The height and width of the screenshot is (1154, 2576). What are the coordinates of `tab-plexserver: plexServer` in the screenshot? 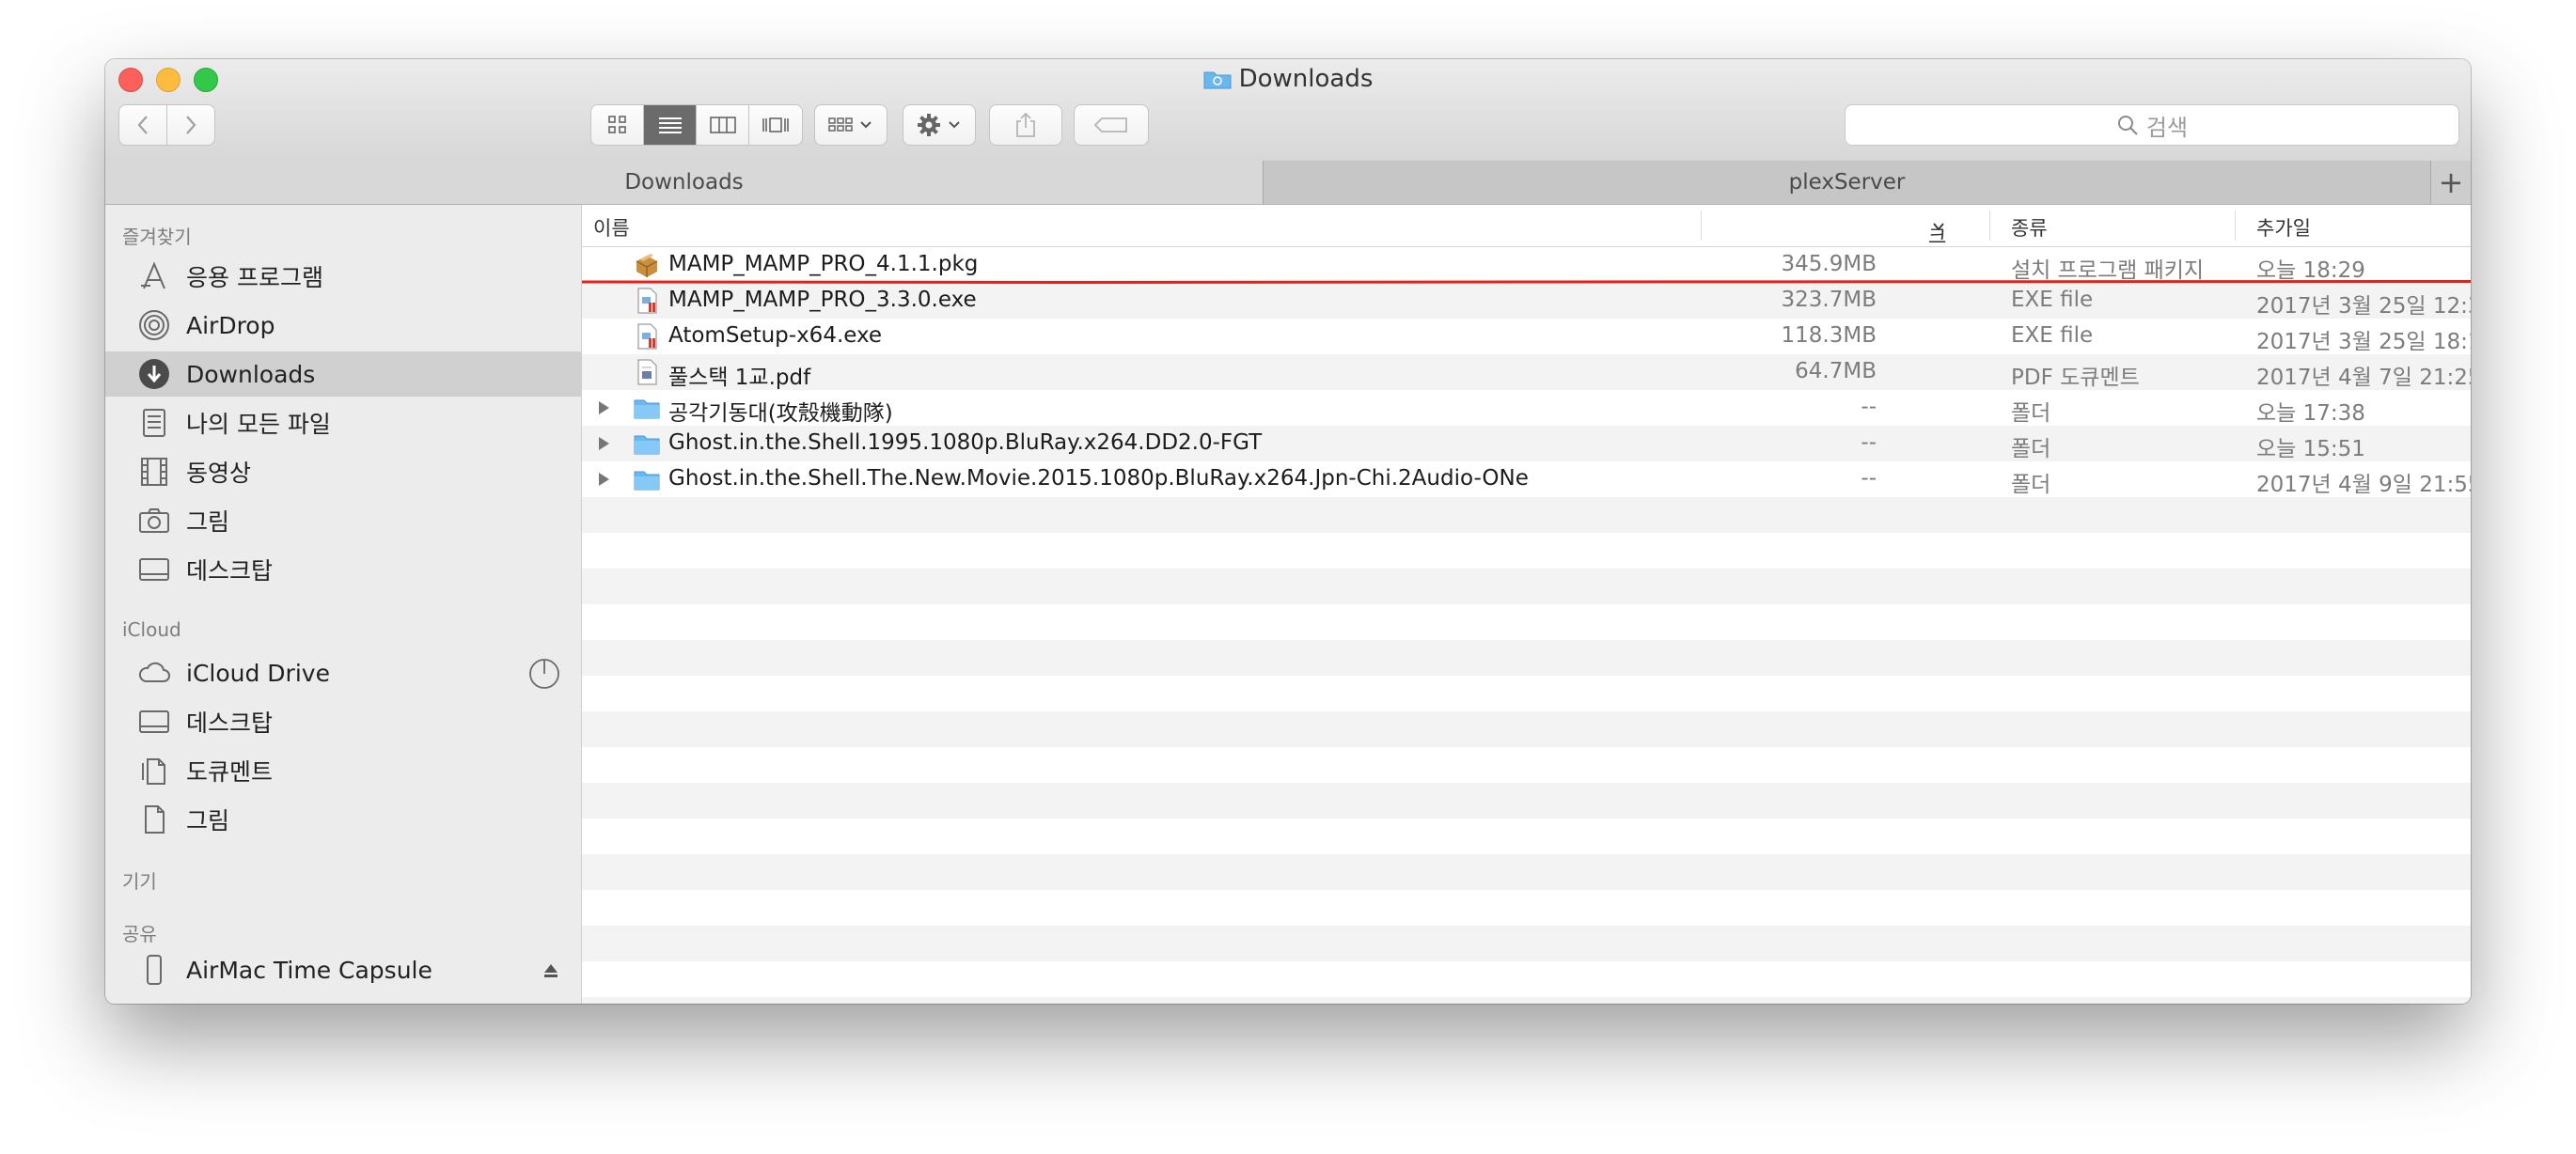 It's located at (1848, 182).